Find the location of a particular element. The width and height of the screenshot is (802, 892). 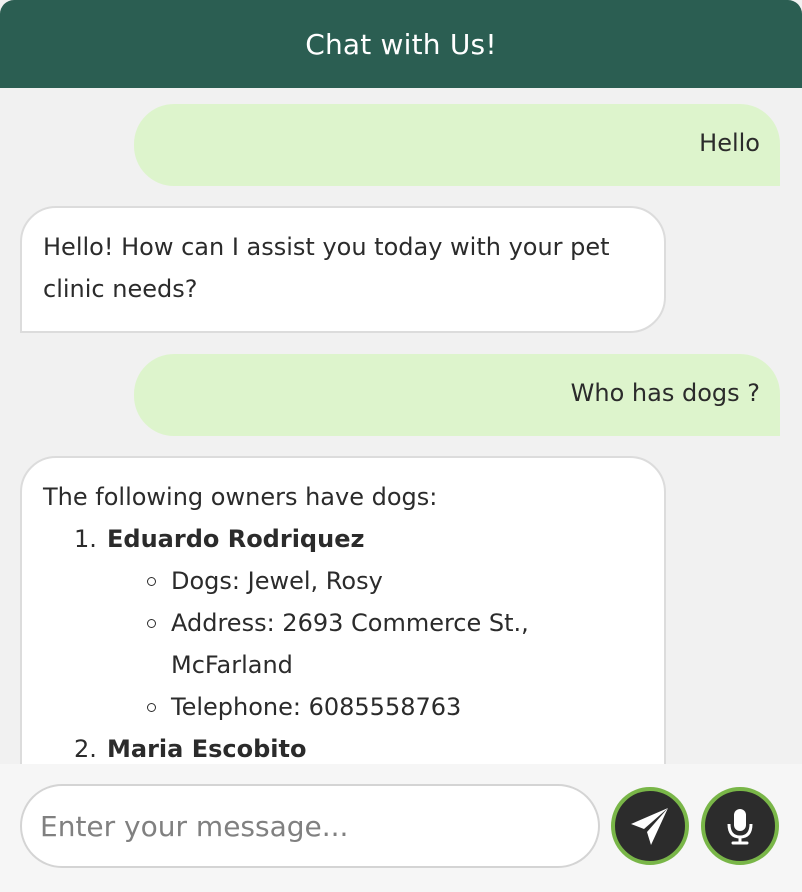

detail-text: Telephone: 6085558763 is located at coordinates (316, 707).